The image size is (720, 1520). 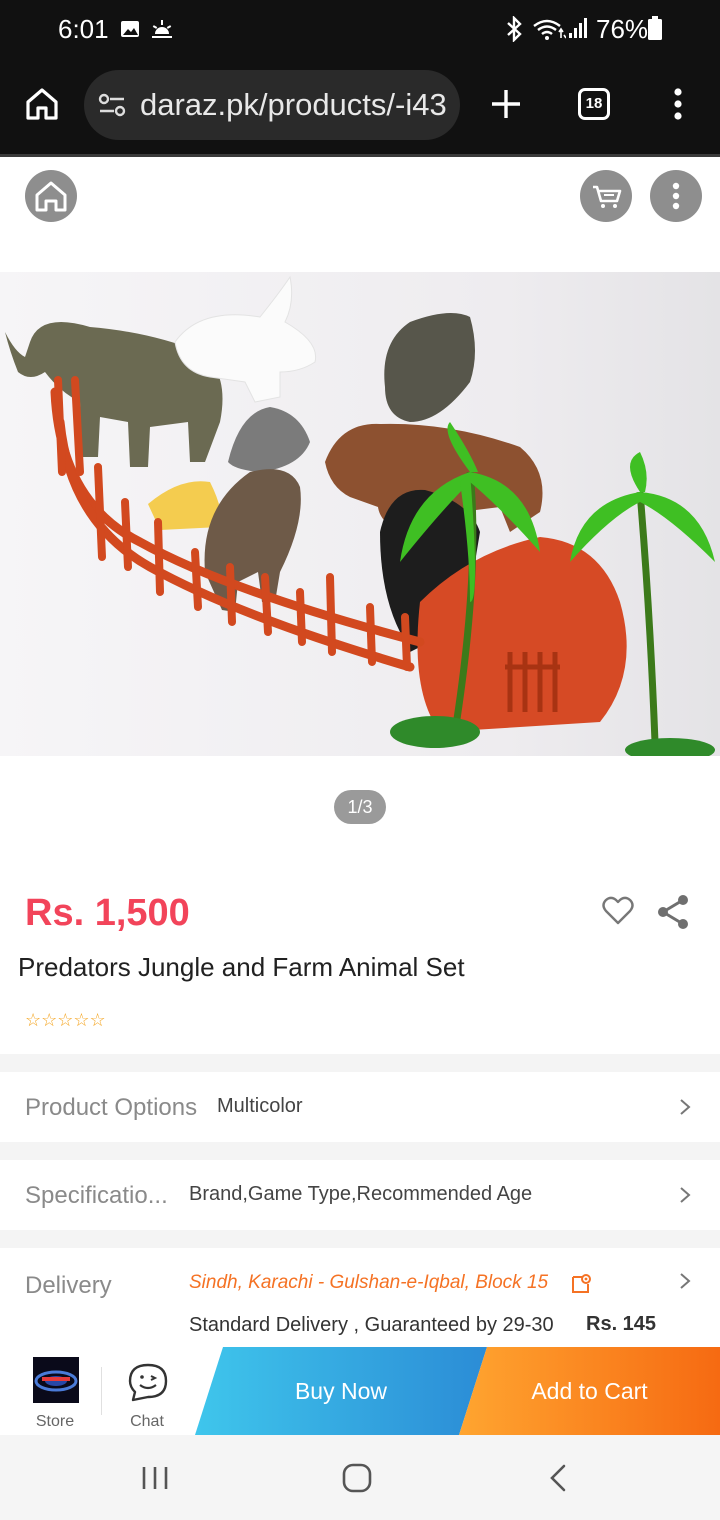 I want to click on specifications-value: Brand,Game Type,Recommended Age, so click(x=361, y=1194).